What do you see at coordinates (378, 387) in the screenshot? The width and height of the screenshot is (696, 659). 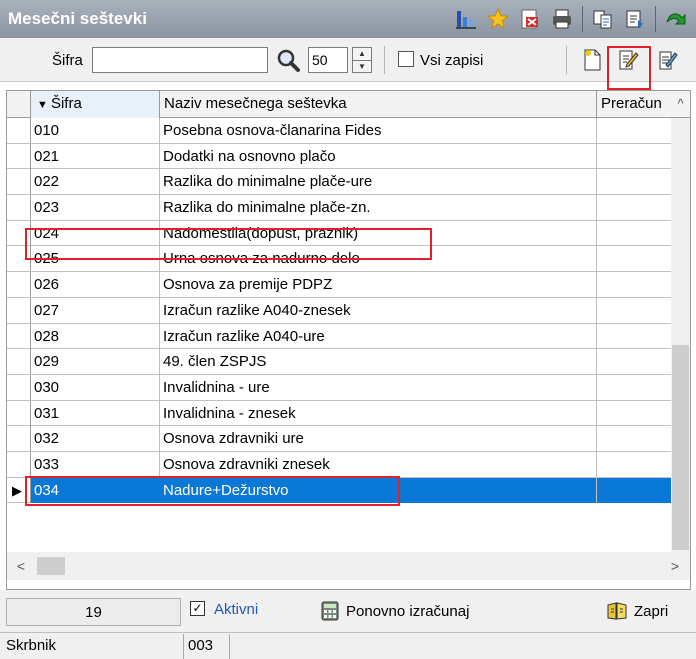 I see `cell-name: Invalidnina - ure` at bounding box center [378, 387].